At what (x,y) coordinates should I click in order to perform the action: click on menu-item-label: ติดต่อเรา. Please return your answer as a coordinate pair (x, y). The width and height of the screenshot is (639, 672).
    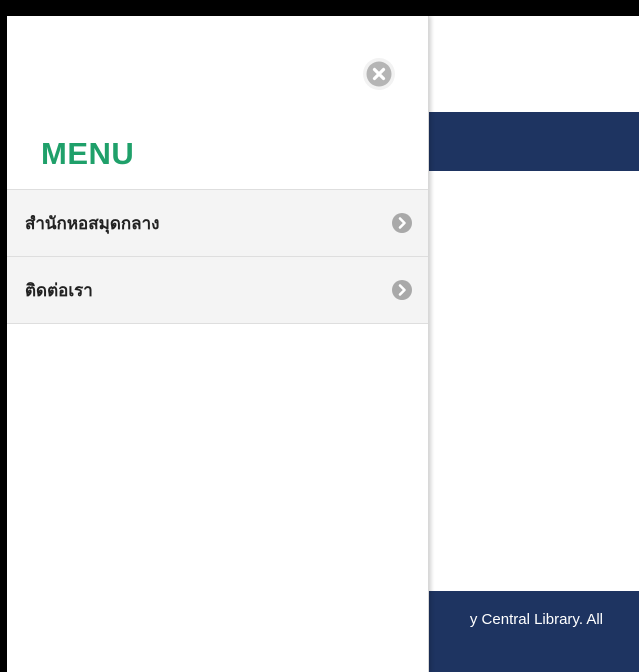
    Looking at the image, I should click on (59, 290).